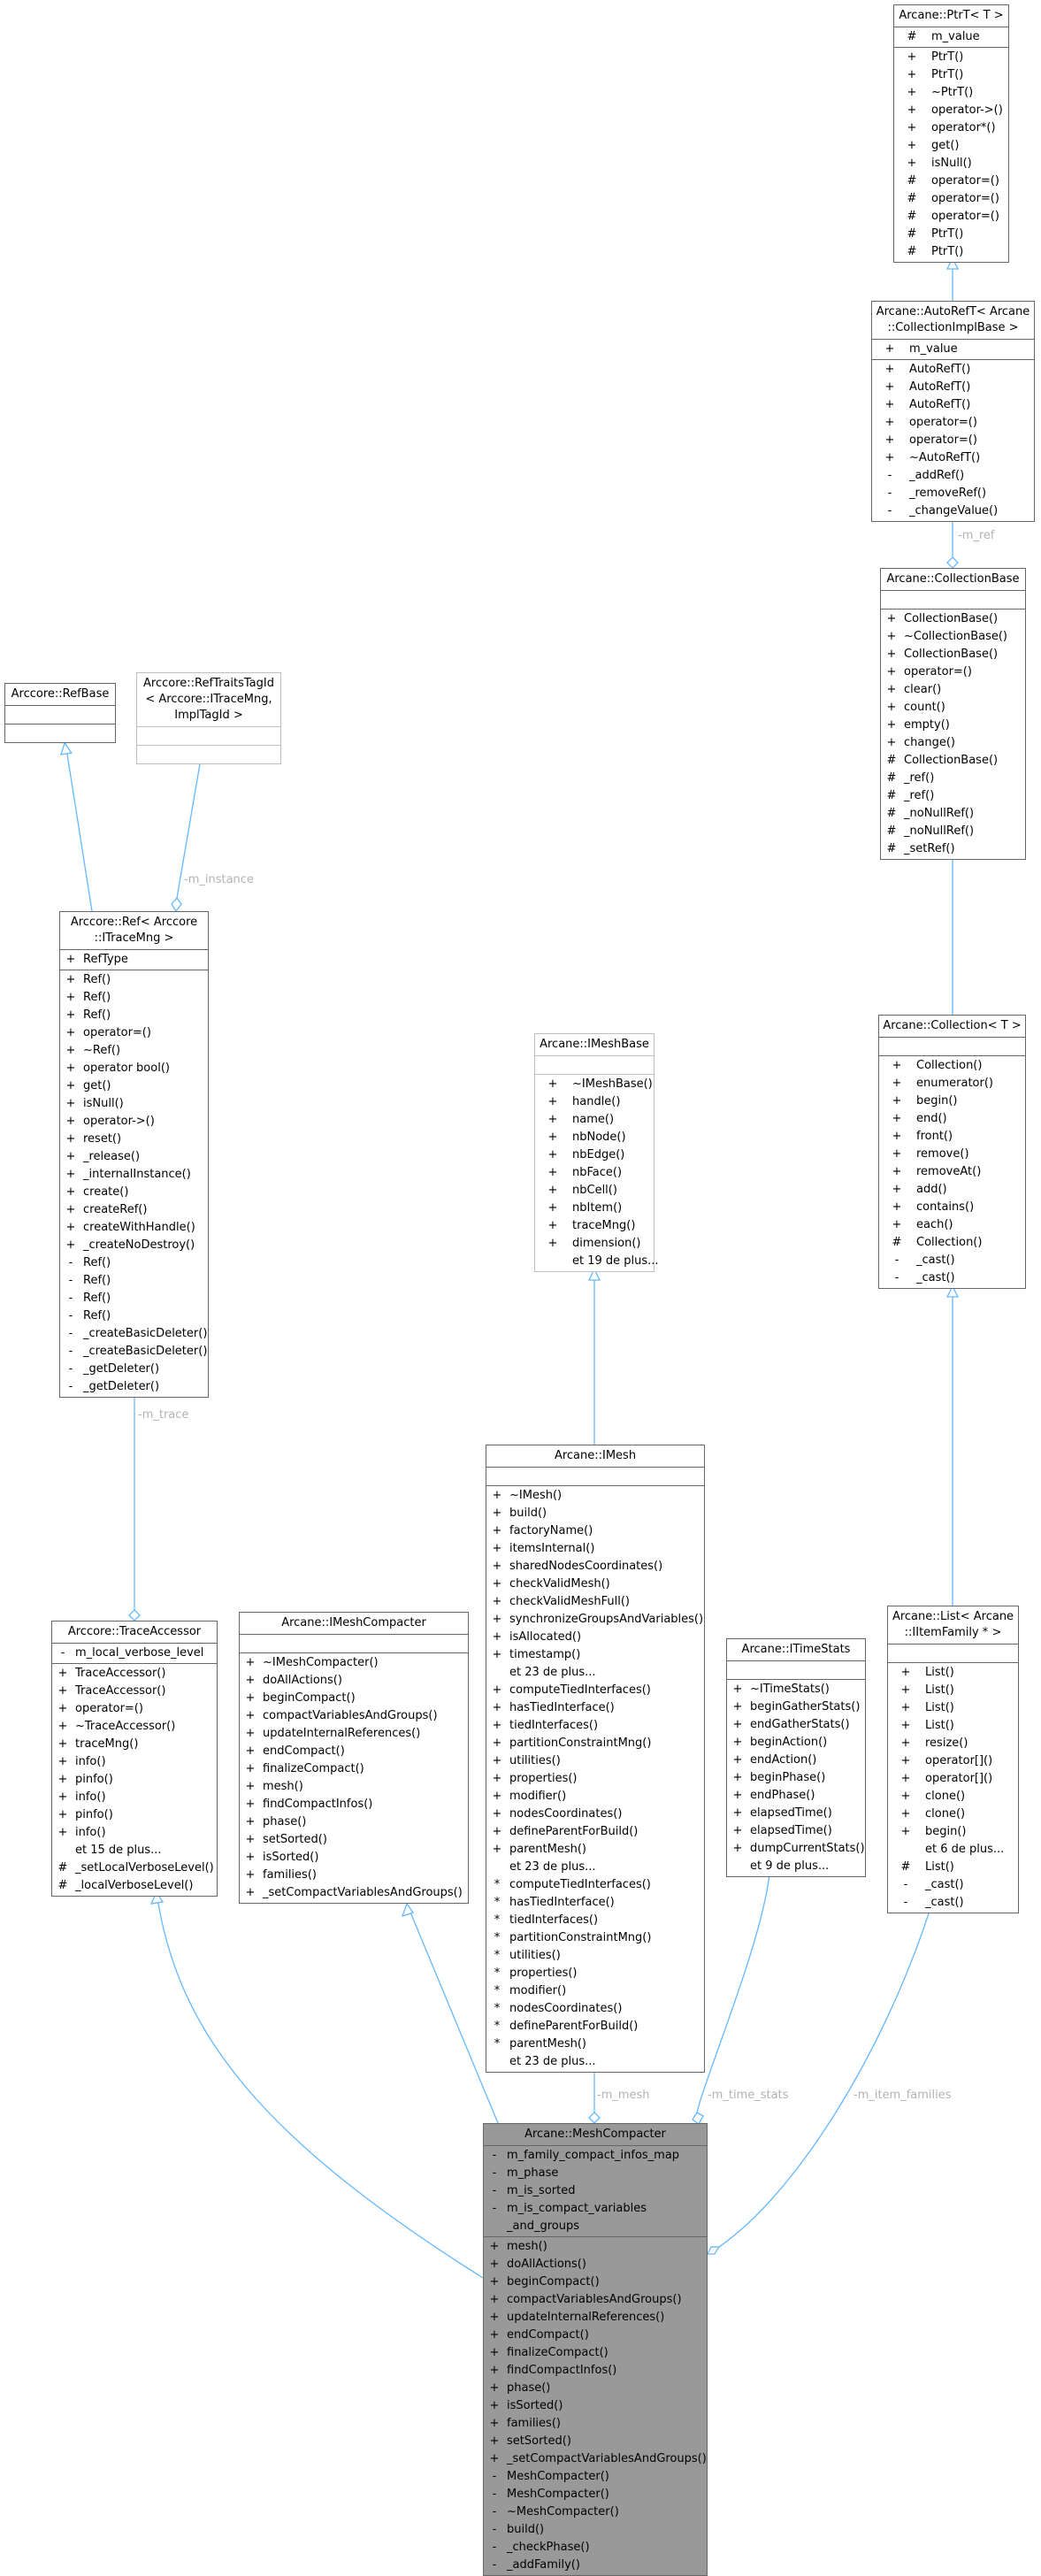 The width and height of the screenshot is (1041, 2576). I want to click on method-row: + CollectionBase(), so click(953, 654).